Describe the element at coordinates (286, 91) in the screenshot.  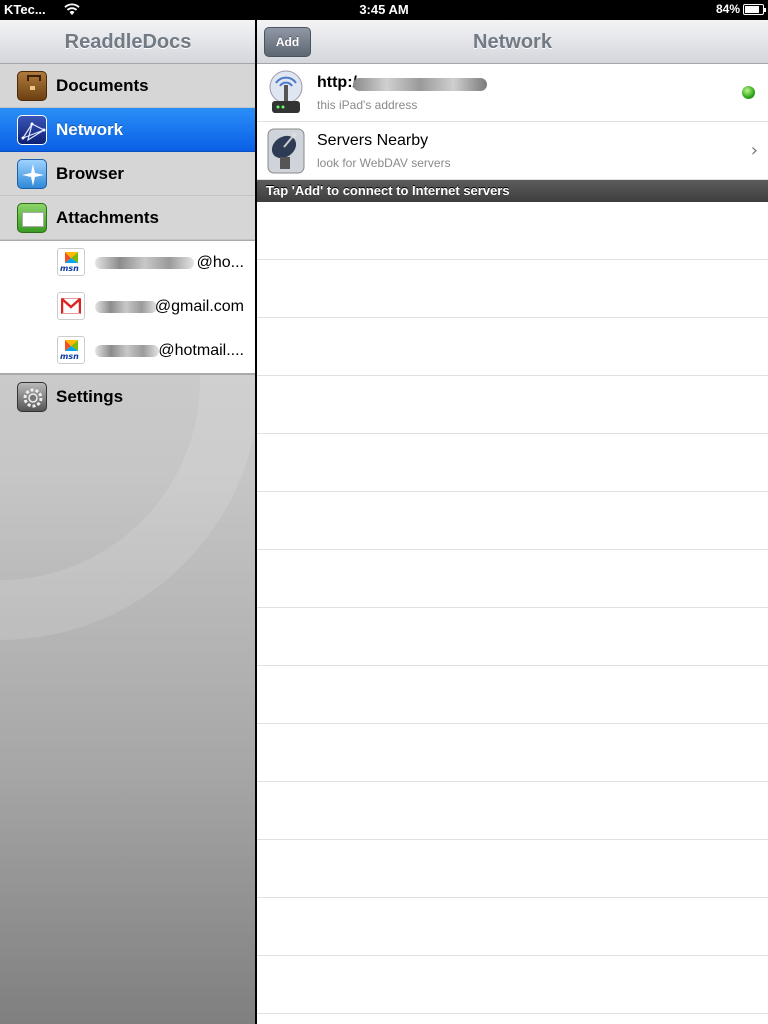
I see `wifi-router-icon` at that location.